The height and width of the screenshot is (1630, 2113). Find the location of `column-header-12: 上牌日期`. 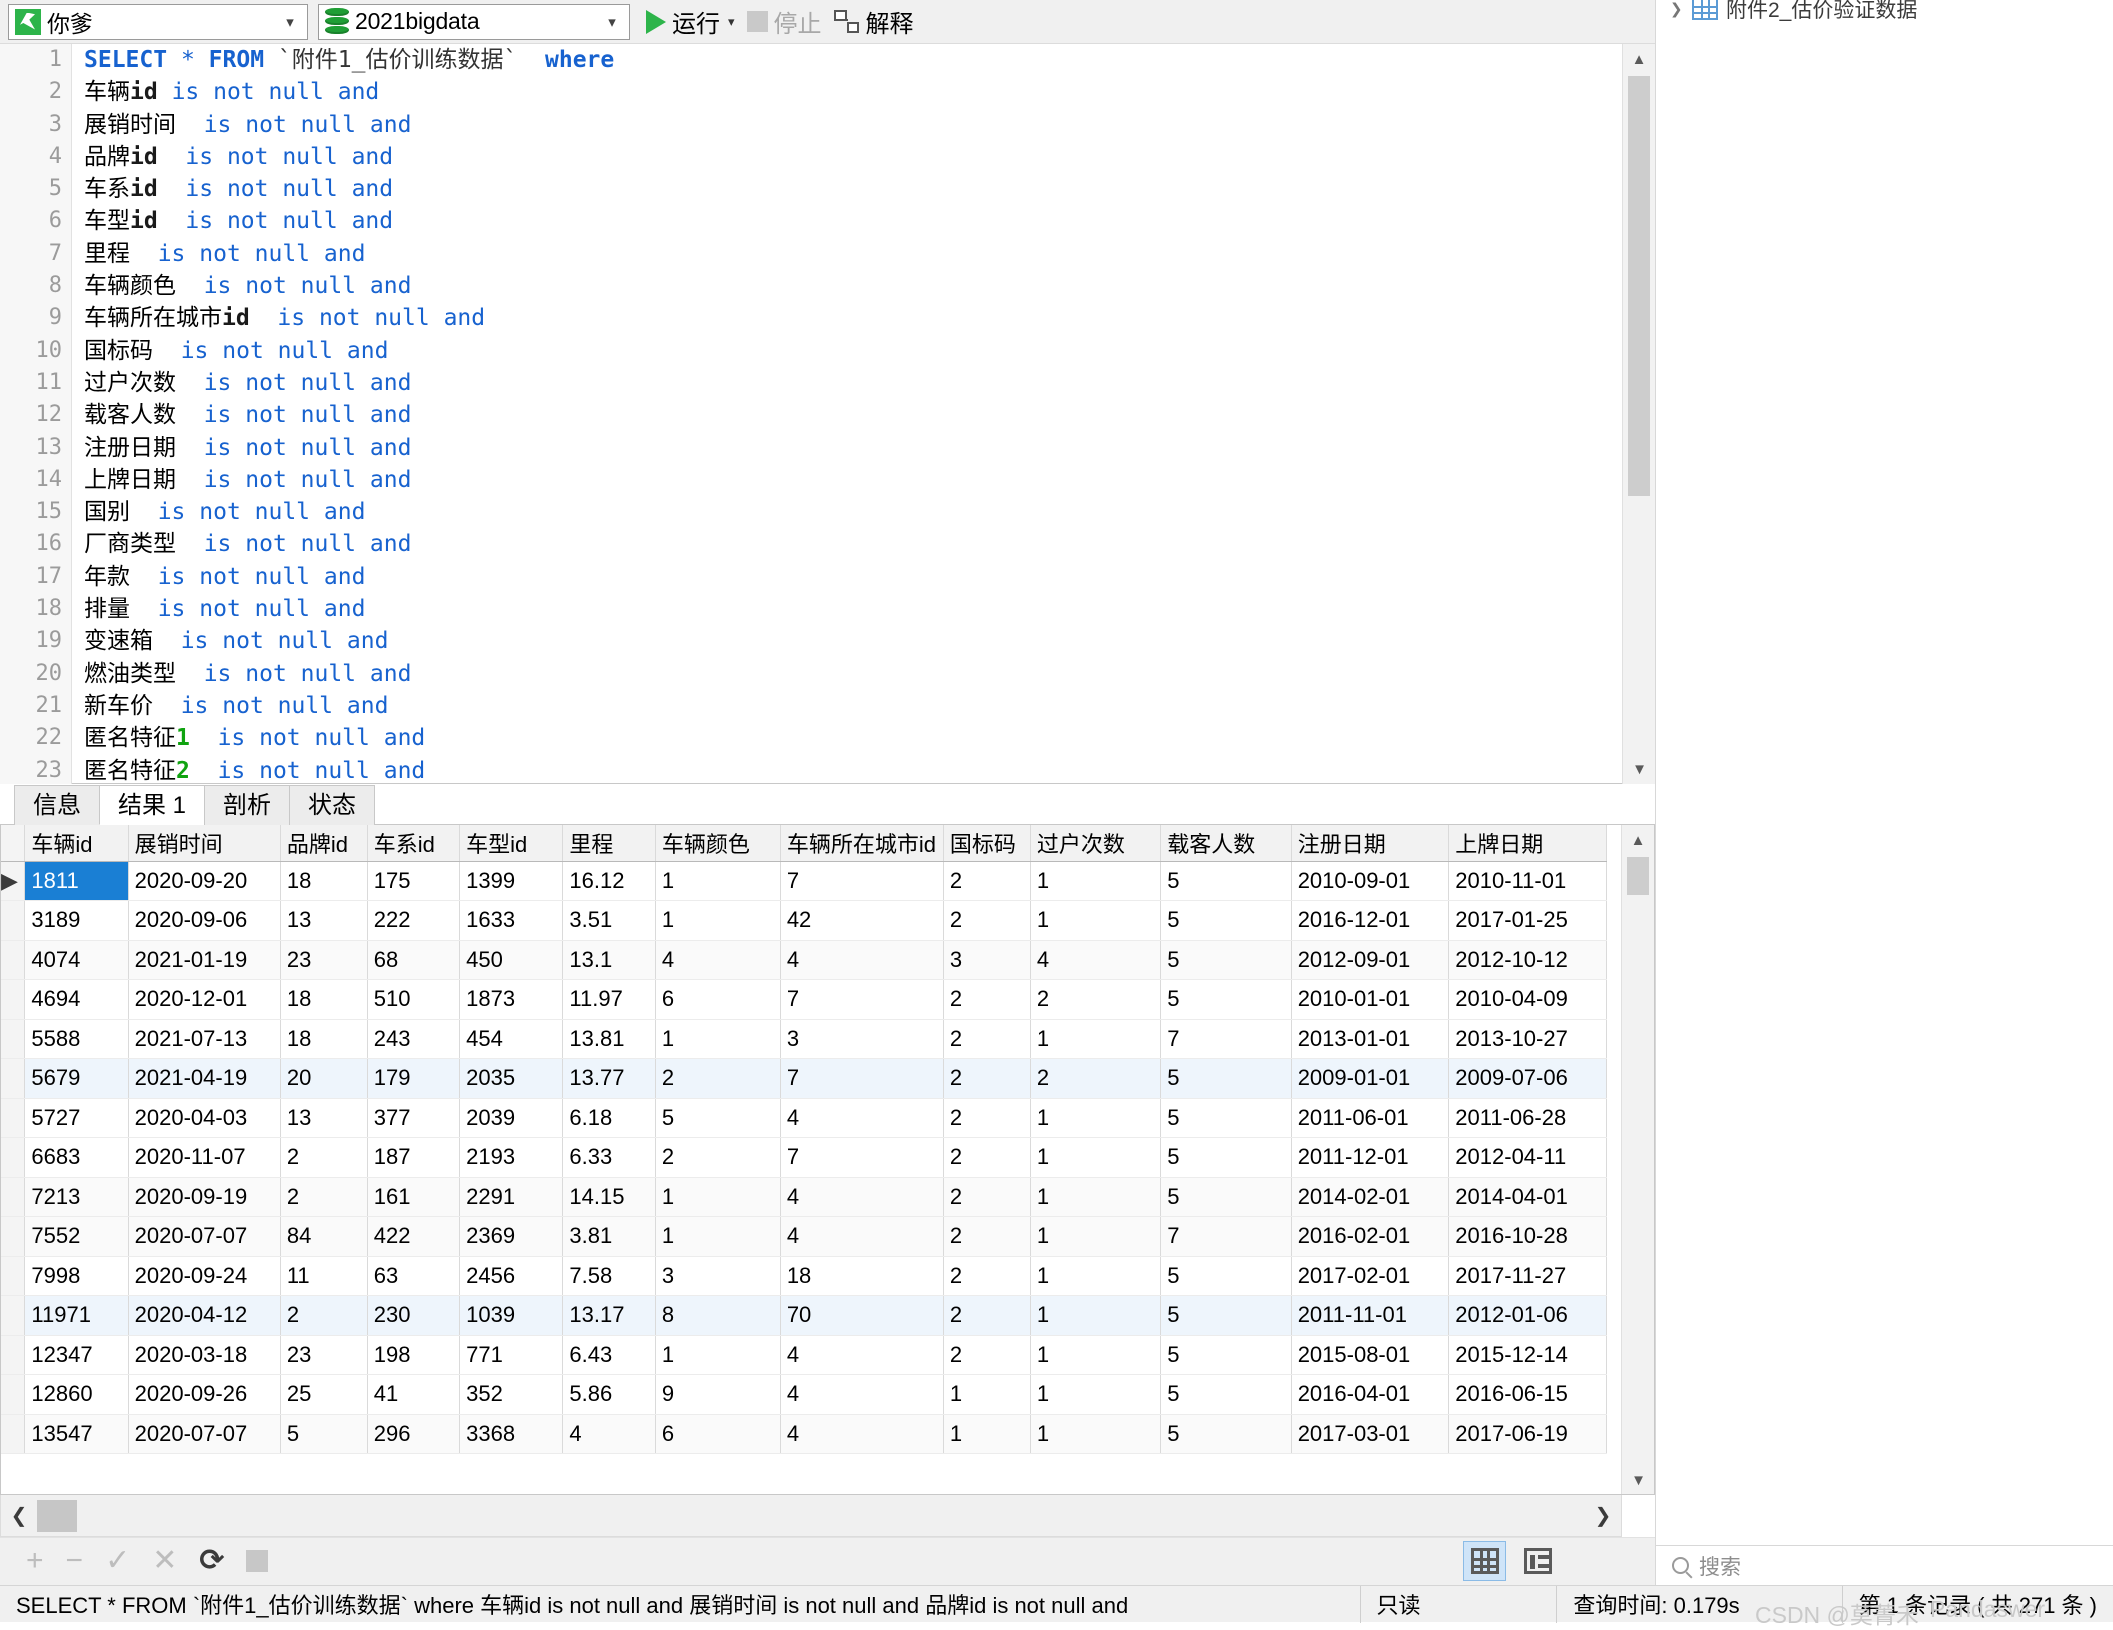

column-header-12: 上牌日期 is located at coordinates (1527, 843).